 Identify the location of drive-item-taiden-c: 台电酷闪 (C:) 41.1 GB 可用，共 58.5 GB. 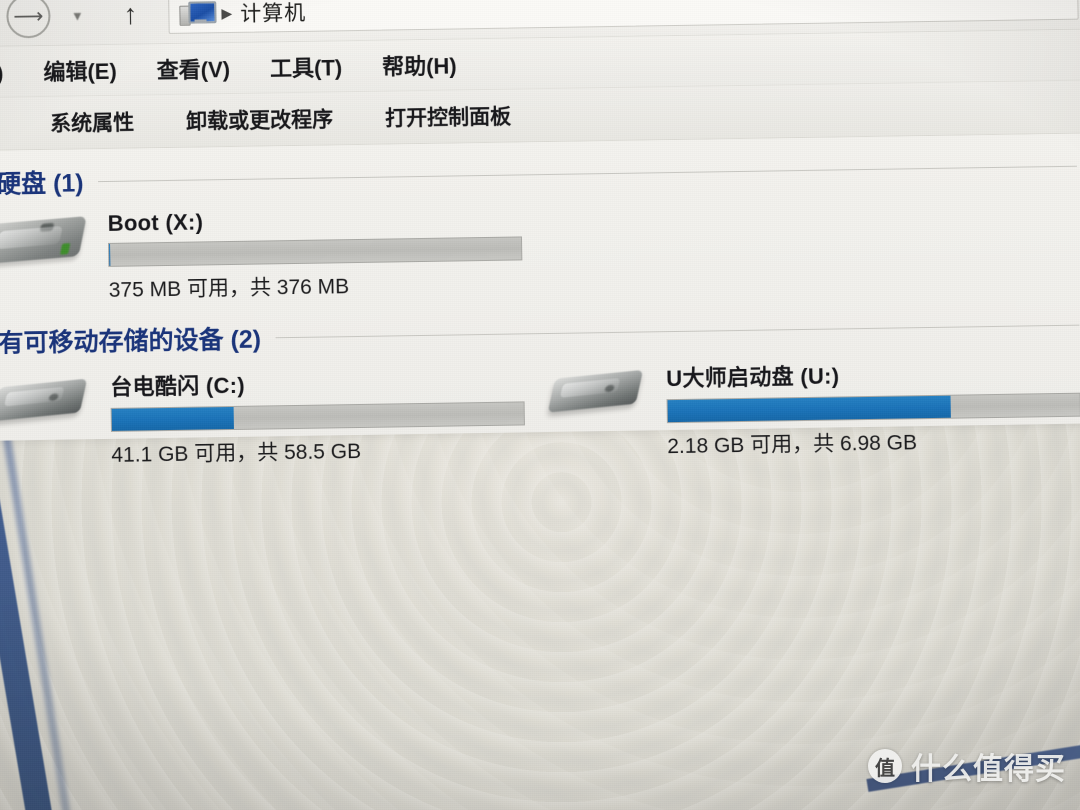
(263, 415).